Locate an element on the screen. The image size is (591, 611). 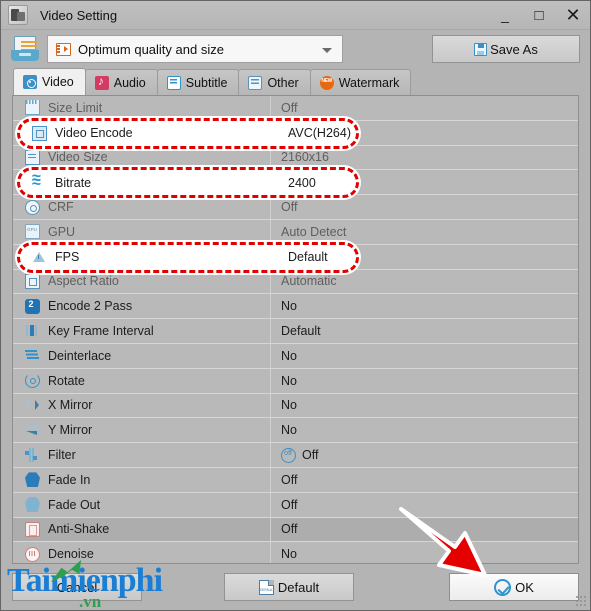
resize-grip is located at coordinates (581, 601).